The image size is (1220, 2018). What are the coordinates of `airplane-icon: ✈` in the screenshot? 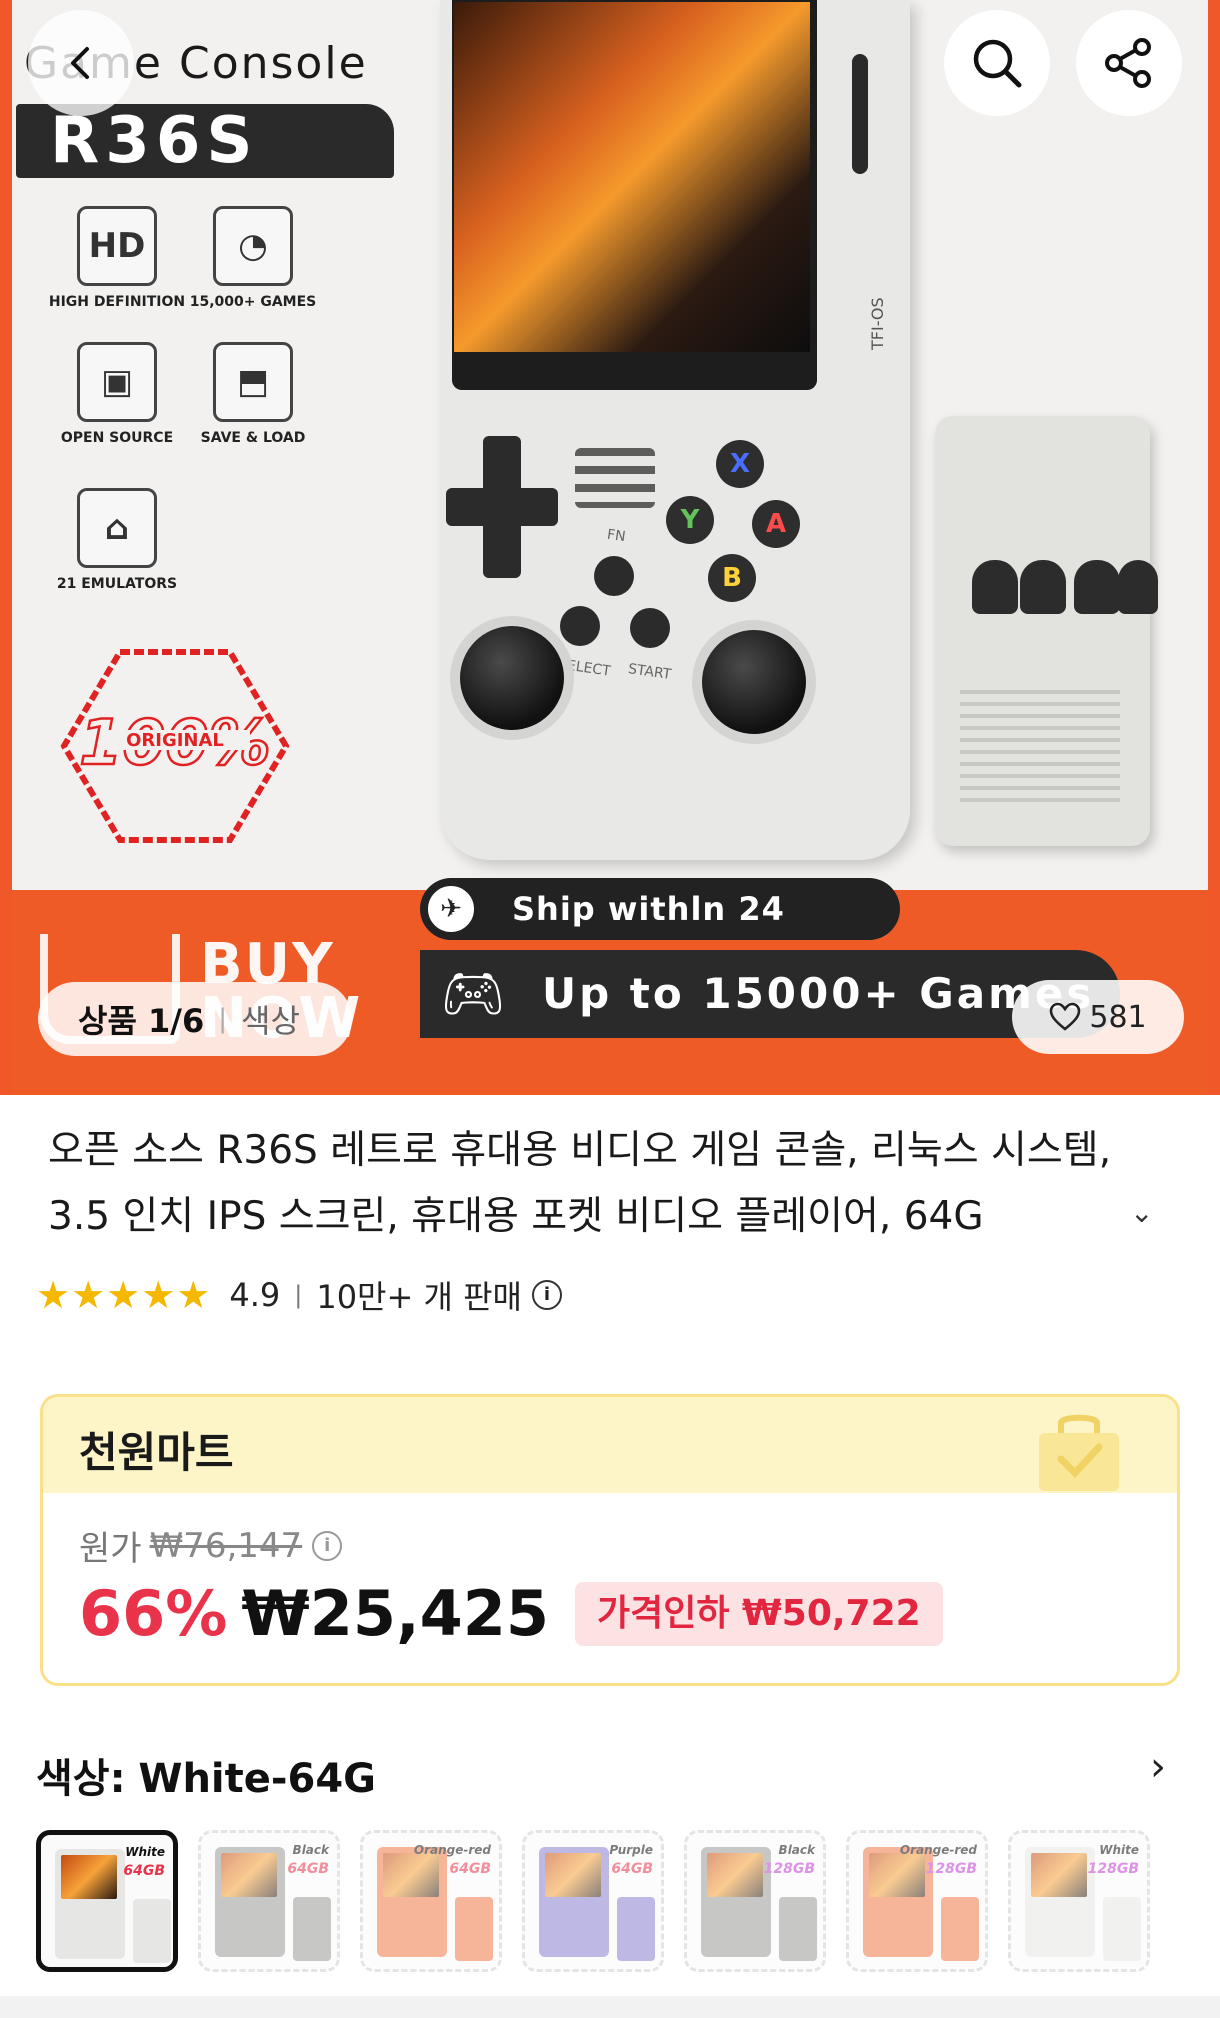 It's located at (451, 909).